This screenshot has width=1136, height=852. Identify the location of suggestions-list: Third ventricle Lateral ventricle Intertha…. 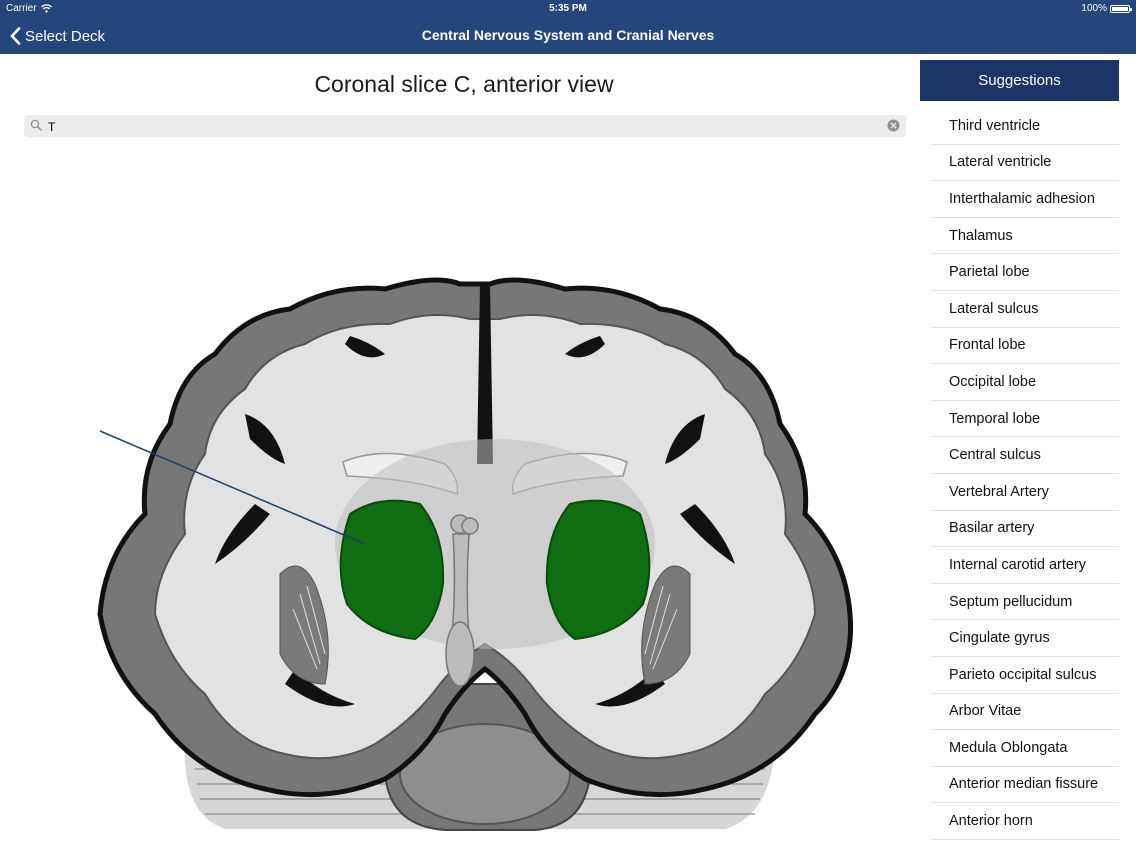
(1025, 474).